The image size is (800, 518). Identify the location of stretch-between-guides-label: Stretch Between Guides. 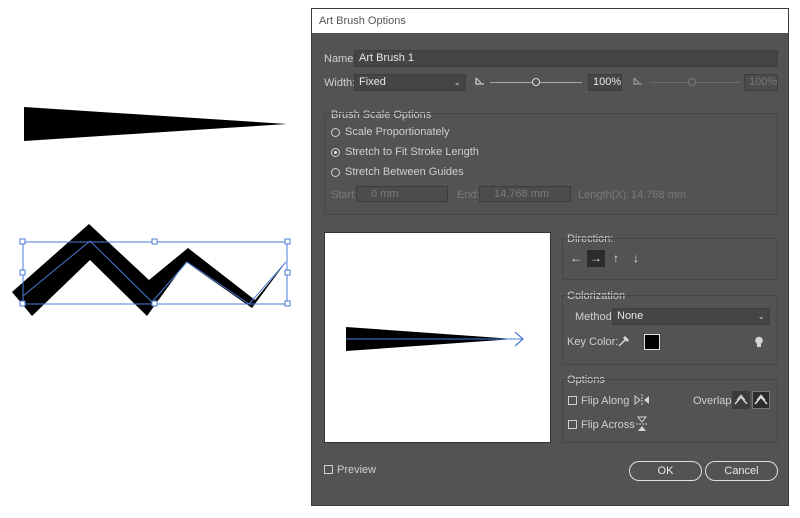
(404, 172).